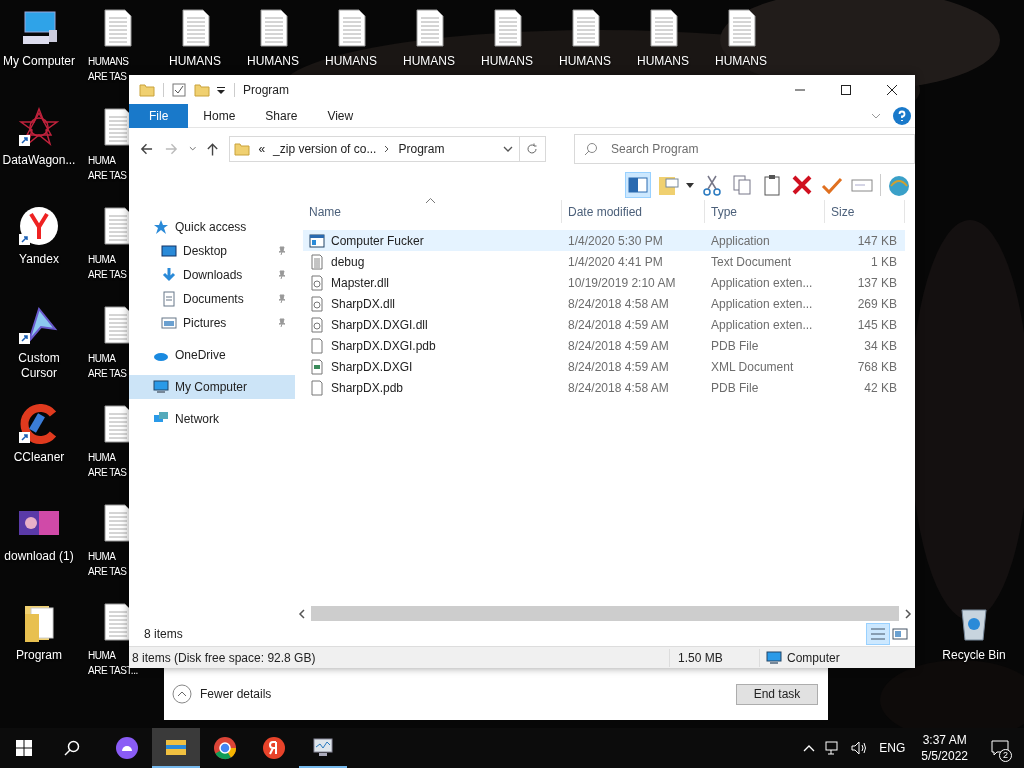 This screenshot has height=768, width=1024. What do you see at coordinates (865, 211) in the screenshot?
I see `column-header: Size` at bounding box center [865, 211].